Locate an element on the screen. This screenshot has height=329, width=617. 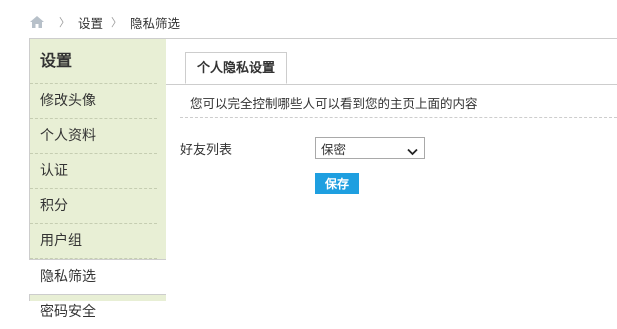
notice-text: 您可以完全控制哪些人可以看到您的主页上面的内容 is located at coordinates (334, 103).